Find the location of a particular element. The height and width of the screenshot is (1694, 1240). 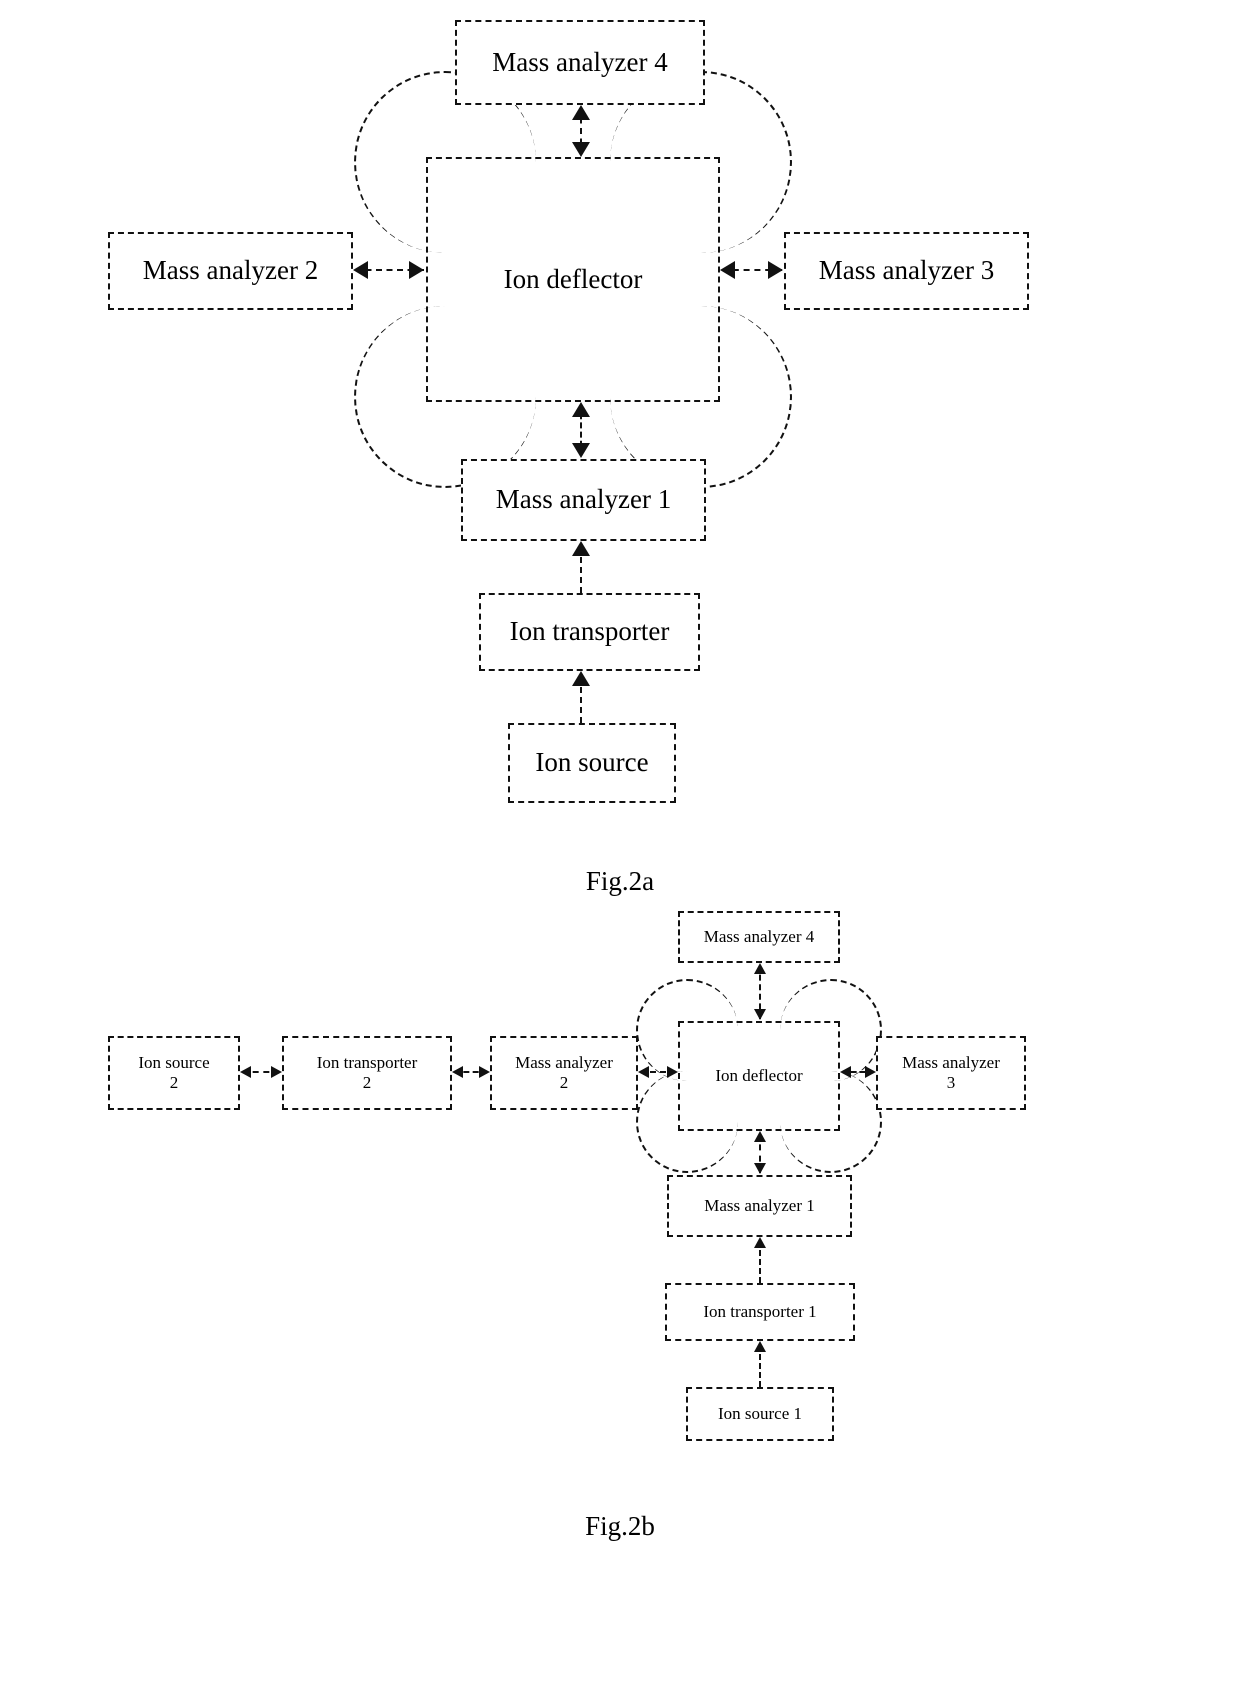

block-b-mass-analyzer-2: Mass analyzer 2 is located at coordinates (564, 1073).